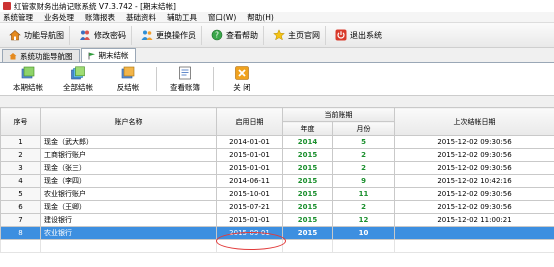  Describe the element at coordinates (20, 155) in the screenshot. I see `row-index: 2` at that location.